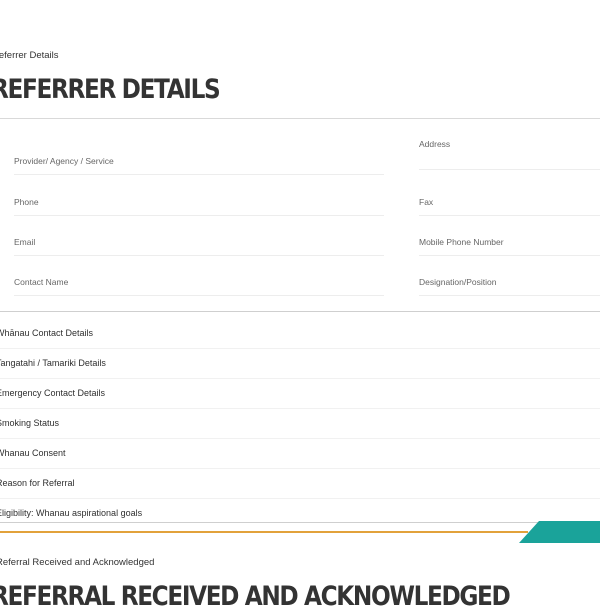  I want to click on contact-name-label: Contact Name, so click(41, 282).